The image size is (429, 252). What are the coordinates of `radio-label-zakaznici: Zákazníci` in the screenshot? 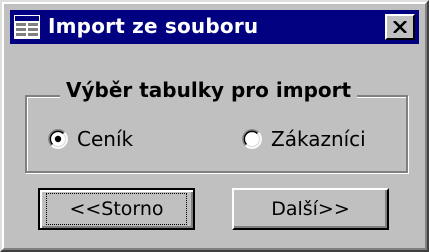 It's located at (318, 139).